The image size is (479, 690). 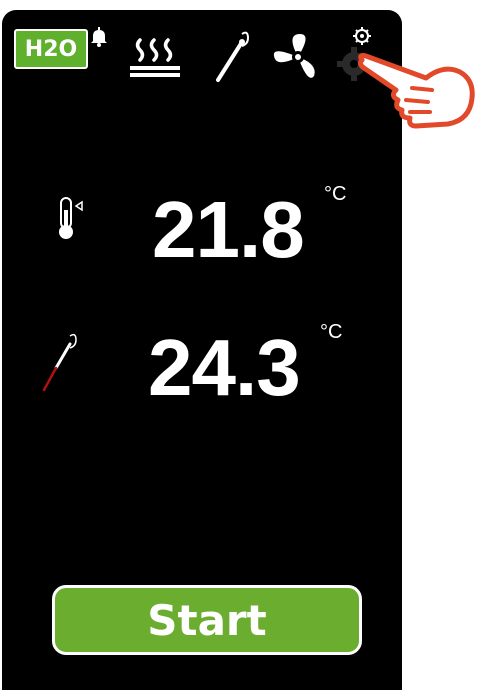 I want to click on h2o-badge: H2O, so click(x=51, y=49).